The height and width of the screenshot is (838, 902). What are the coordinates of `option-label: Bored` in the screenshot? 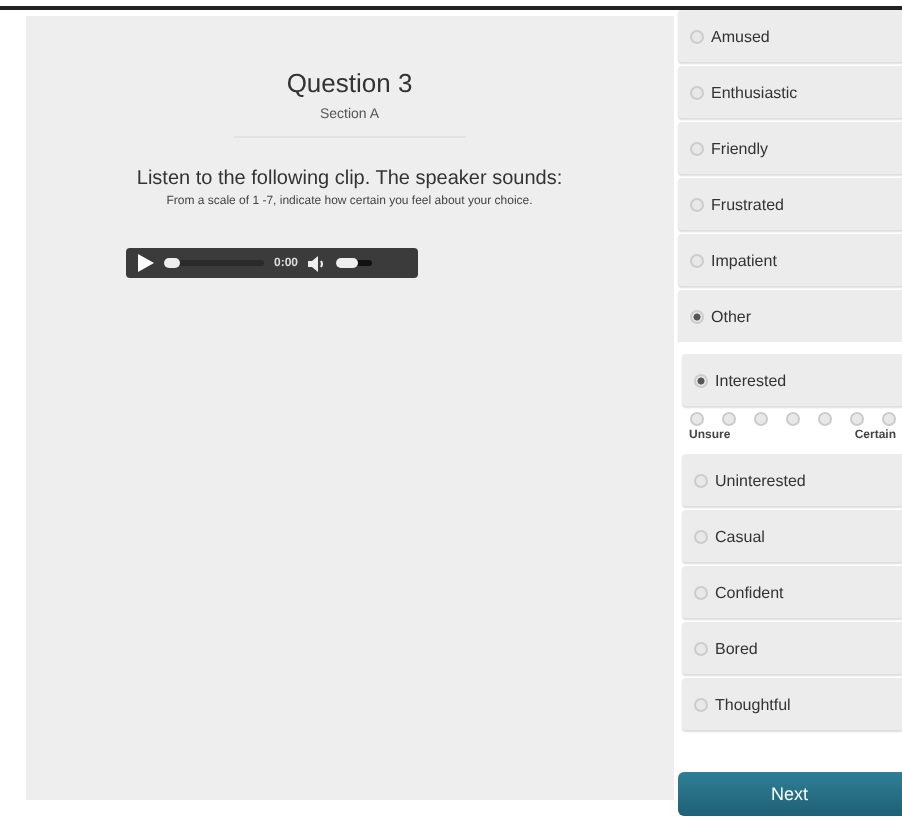 It's located at (736, 648).